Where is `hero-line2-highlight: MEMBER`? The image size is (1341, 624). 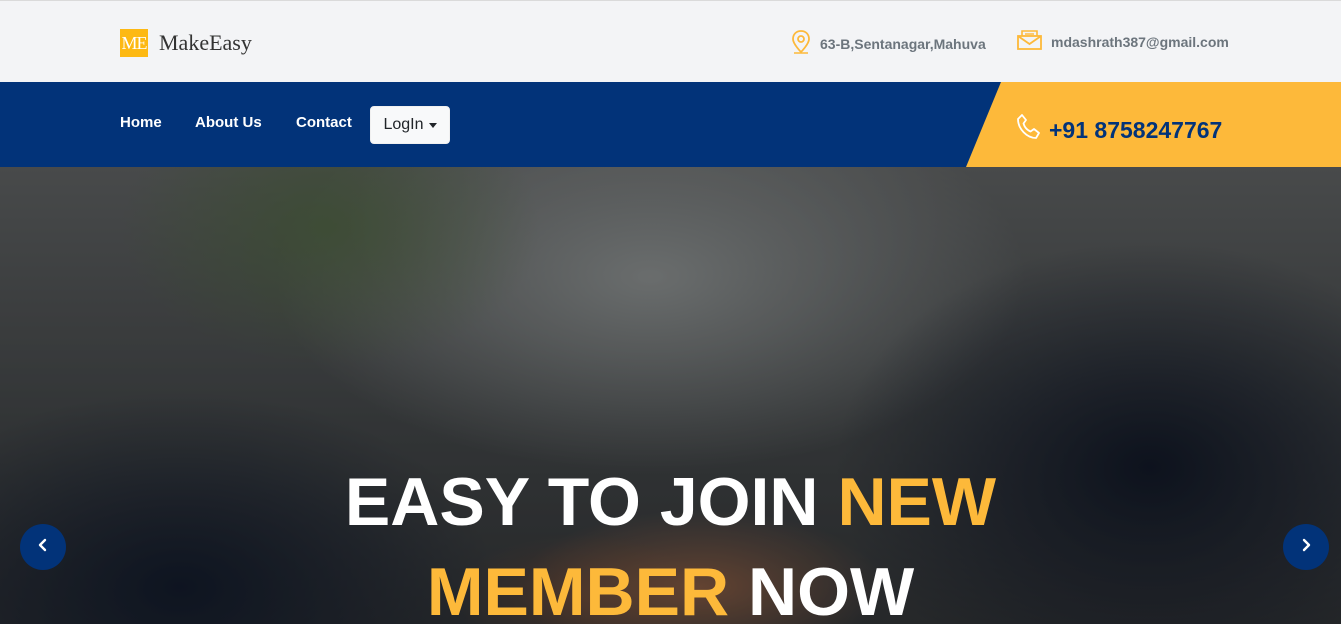 hero-line2-highlight: MEMBER is located at coordinates (578, 589).